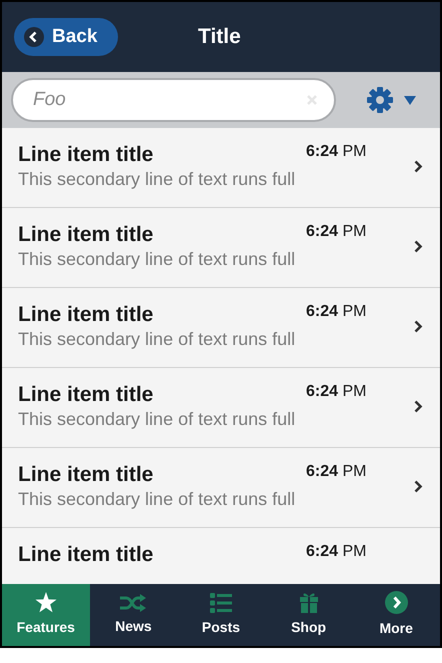 The image size is (442, 663). What do you see at coordinates (410, 100) in the screenshot?
I see `caret-down-icon` at bounding box center [410, 100].